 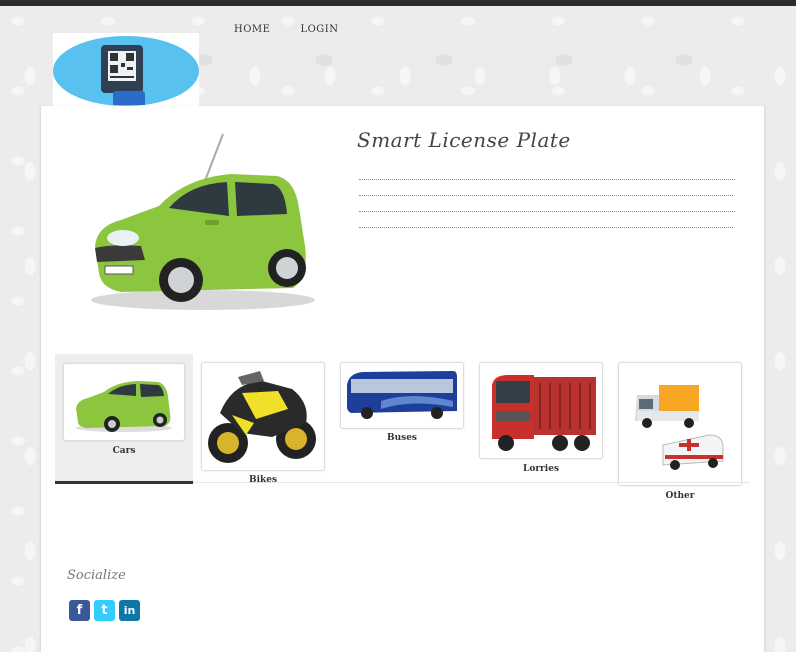 I want to click on qr-code-icon, so click(x=122, y=66).